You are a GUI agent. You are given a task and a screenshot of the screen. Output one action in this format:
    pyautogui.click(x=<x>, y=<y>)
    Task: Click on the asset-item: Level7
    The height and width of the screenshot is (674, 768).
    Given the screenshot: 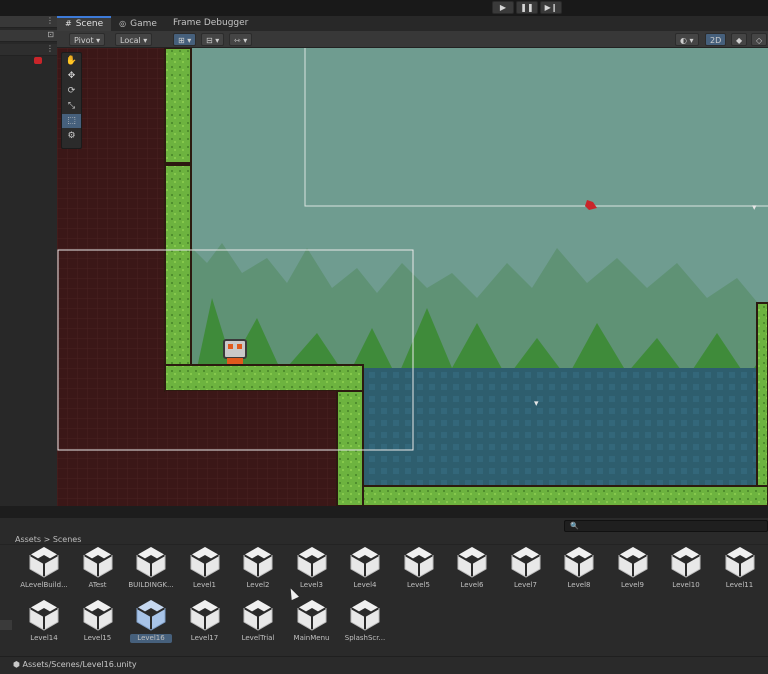 What is the action you would take?
    pyautogui.click(x=526, y=570)
    